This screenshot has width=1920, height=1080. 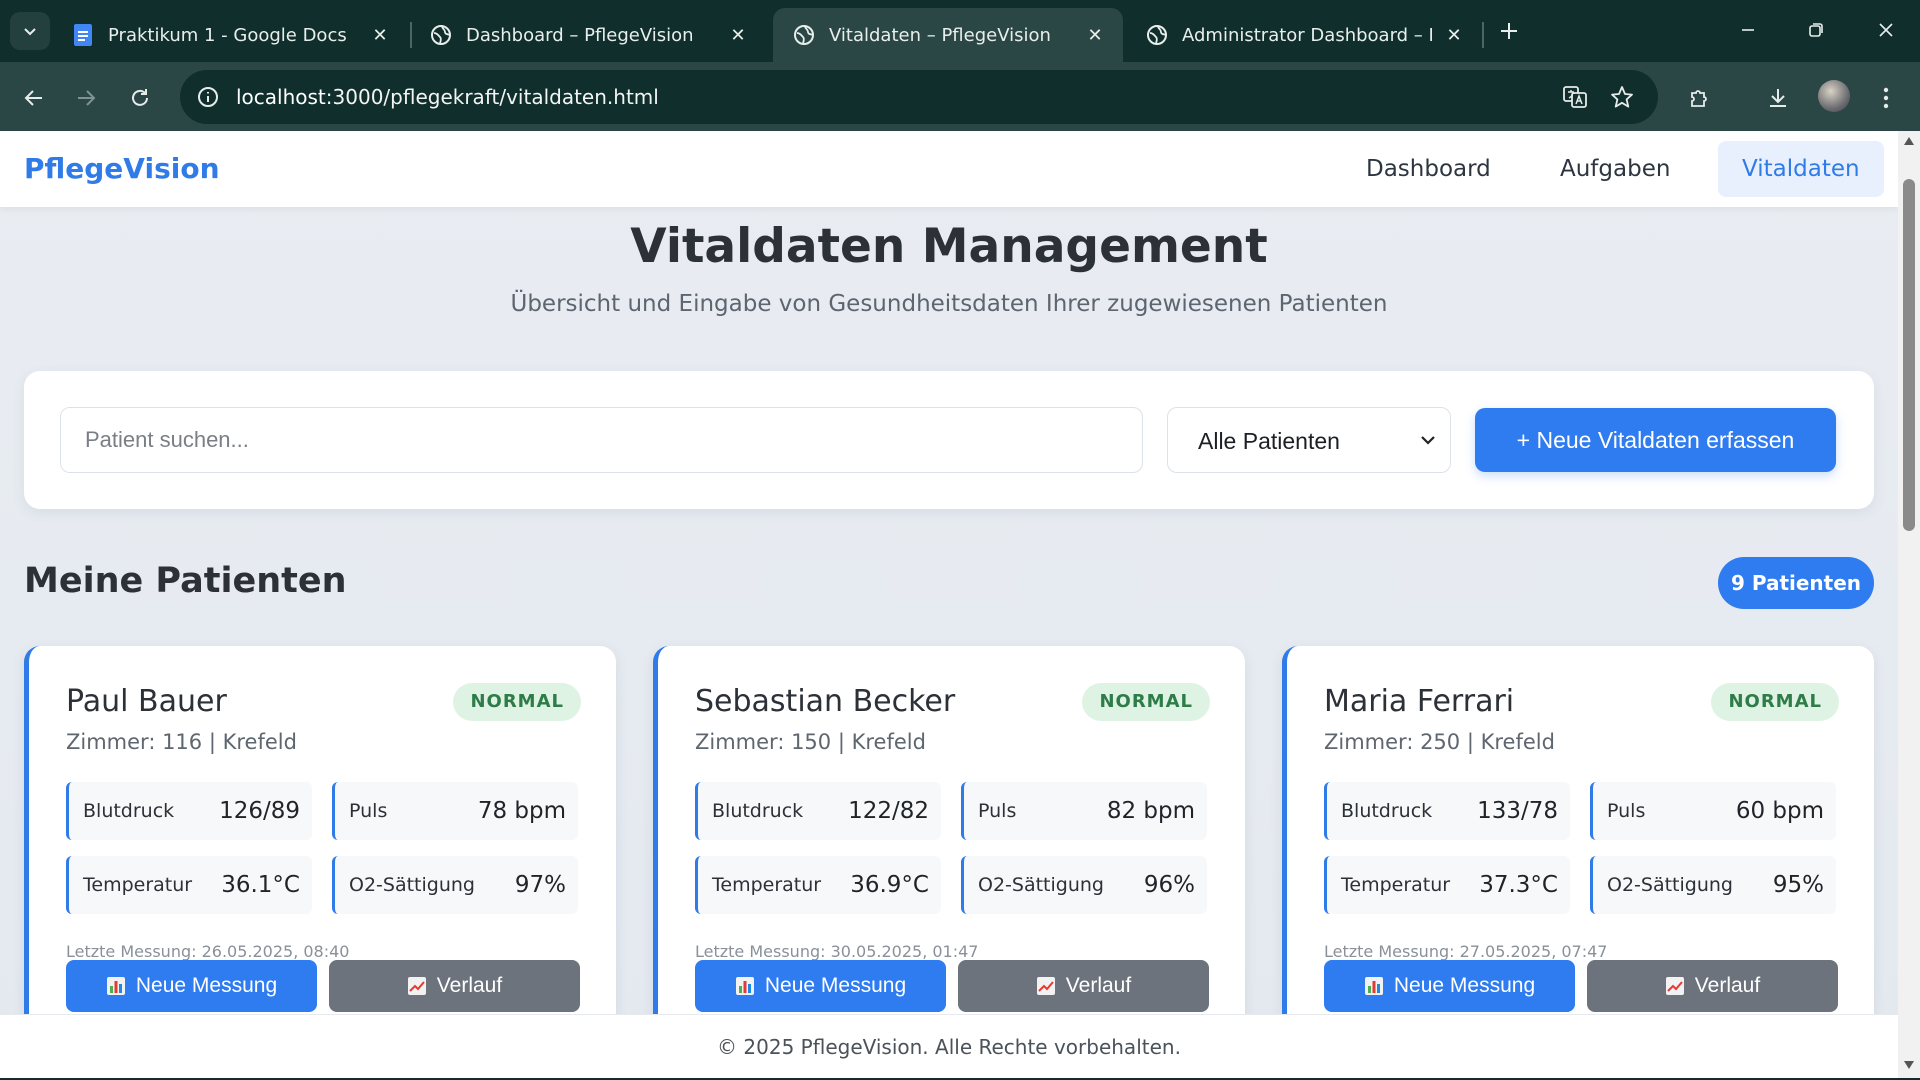 I want to click on patient-room: Zimmer: 116 | Krefeld, so click(x=181, y=742).